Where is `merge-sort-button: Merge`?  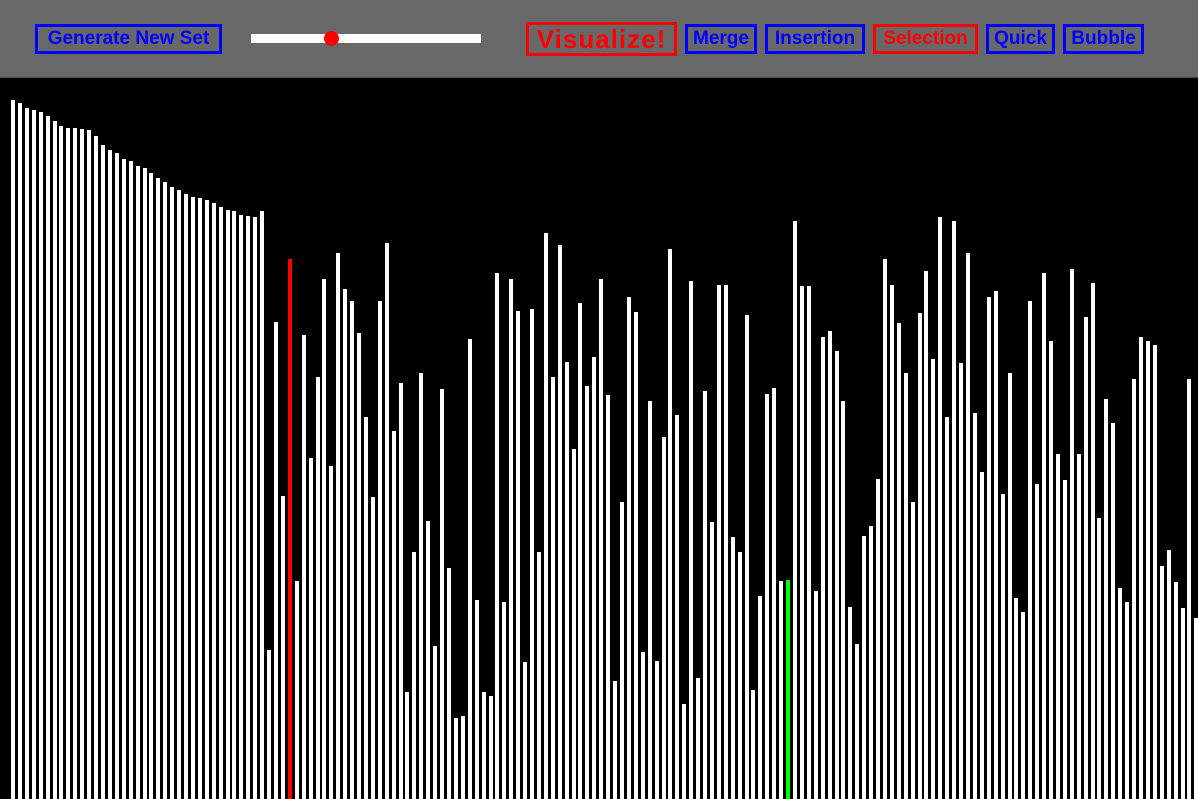 merge-sort-button: Merge is located at coordinates (721, 39).